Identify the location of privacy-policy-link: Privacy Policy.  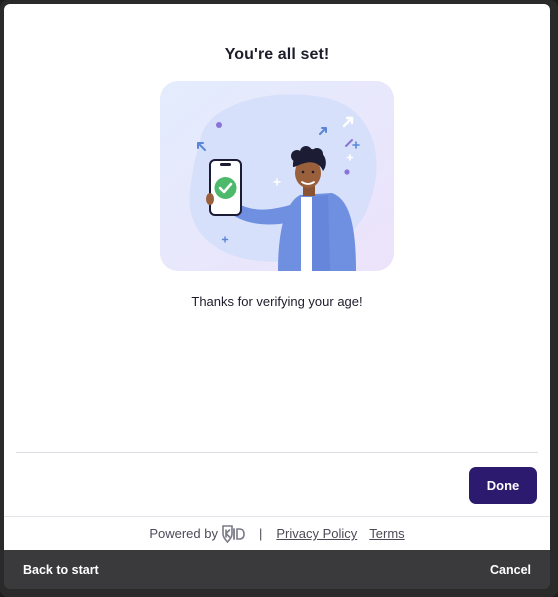
(316, 533).